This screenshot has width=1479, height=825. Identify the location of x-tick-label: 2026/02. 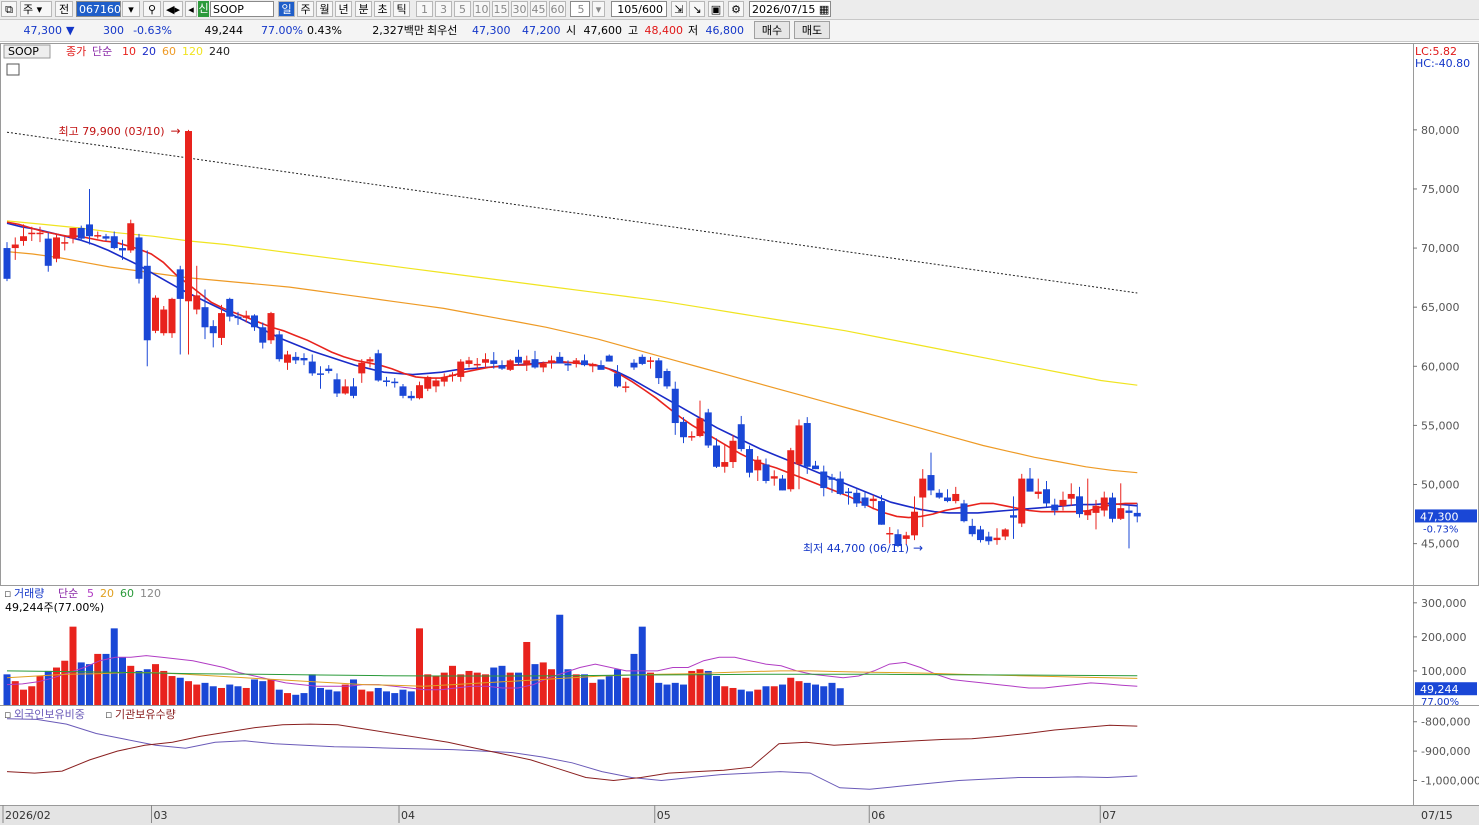
(28, 815).